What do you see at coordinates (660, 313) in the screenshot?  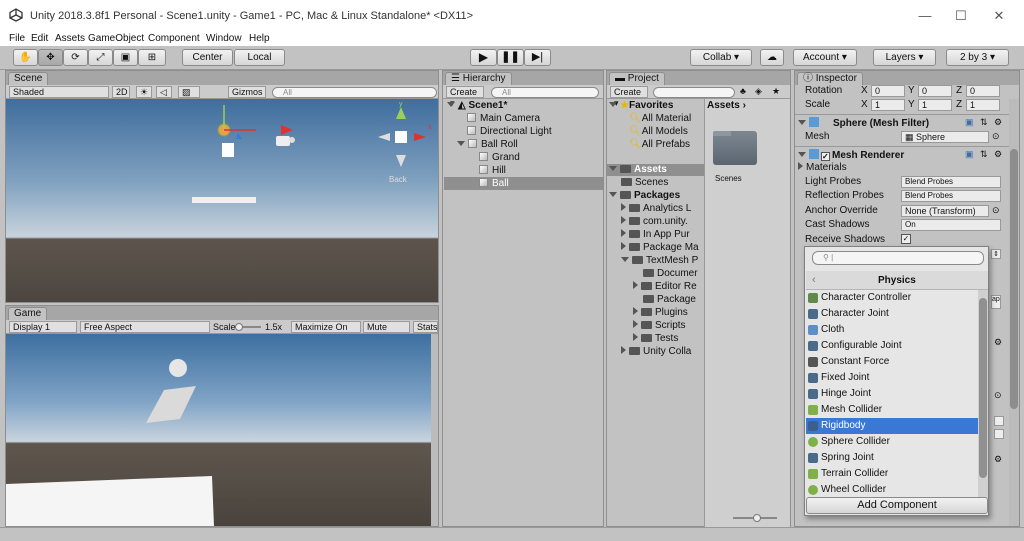 I see `textmesh-subfolder: Plugins` at bounding box center [660, 313].